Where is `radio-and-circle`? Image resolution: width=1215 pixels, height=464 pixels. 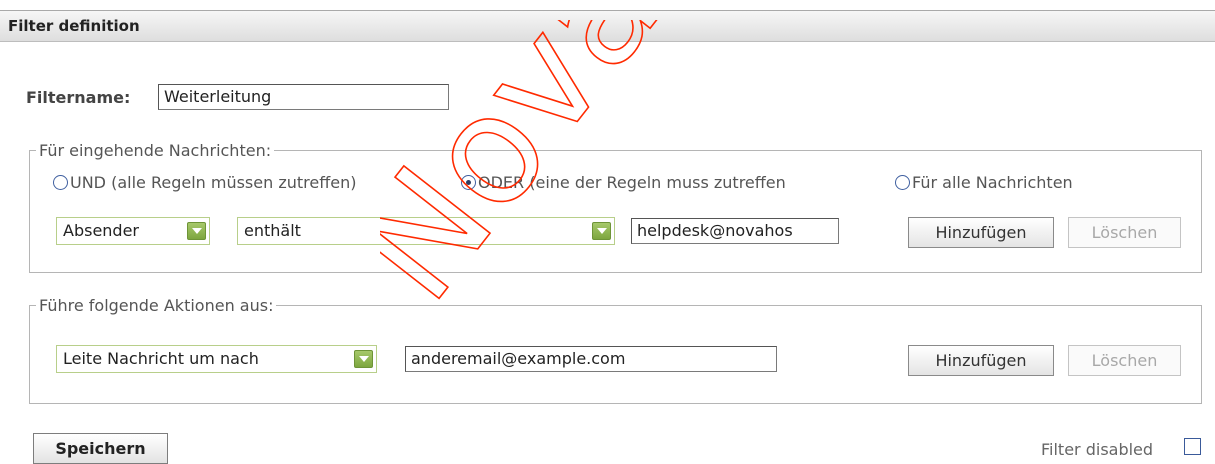
radio-and-circle is located at coordinates (60, 182).